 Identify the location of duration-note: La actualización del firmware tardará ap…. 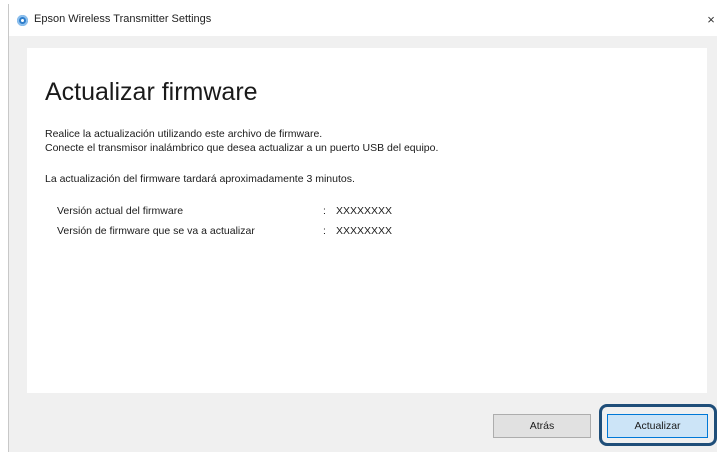
(200, 179).